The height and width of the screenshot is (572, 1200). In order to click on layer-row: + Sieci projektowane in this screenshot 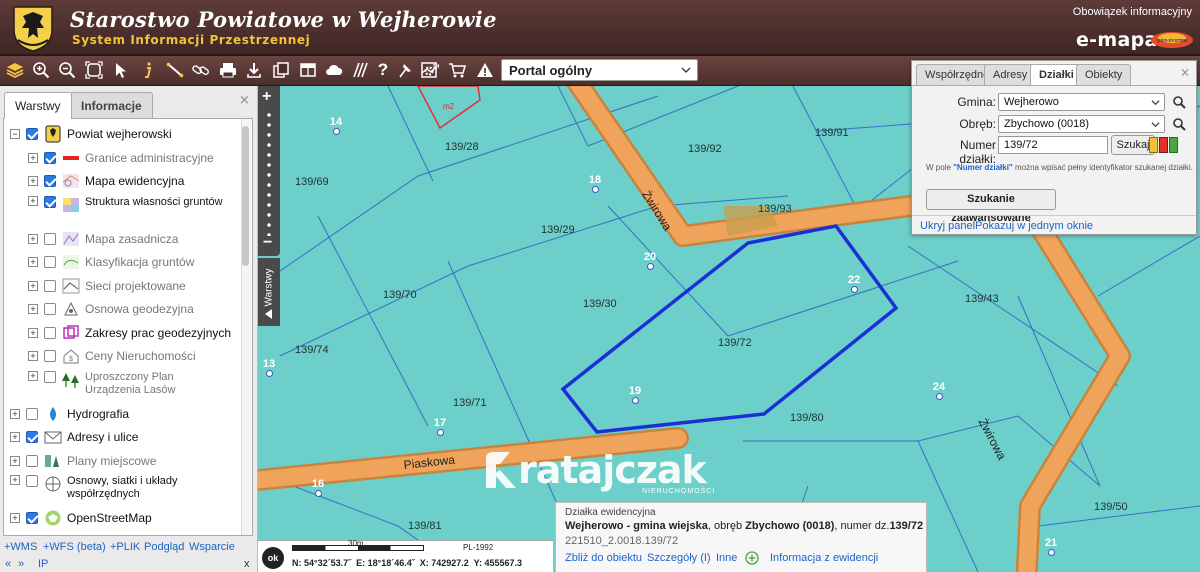, I will do `click(107, 286)`.